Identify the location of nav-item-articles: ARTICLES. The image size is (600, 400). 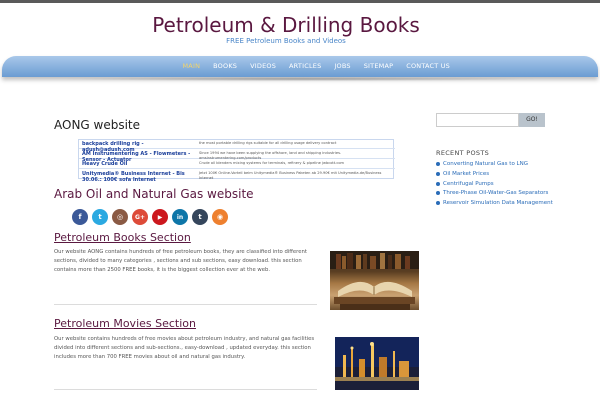
(305, 66).